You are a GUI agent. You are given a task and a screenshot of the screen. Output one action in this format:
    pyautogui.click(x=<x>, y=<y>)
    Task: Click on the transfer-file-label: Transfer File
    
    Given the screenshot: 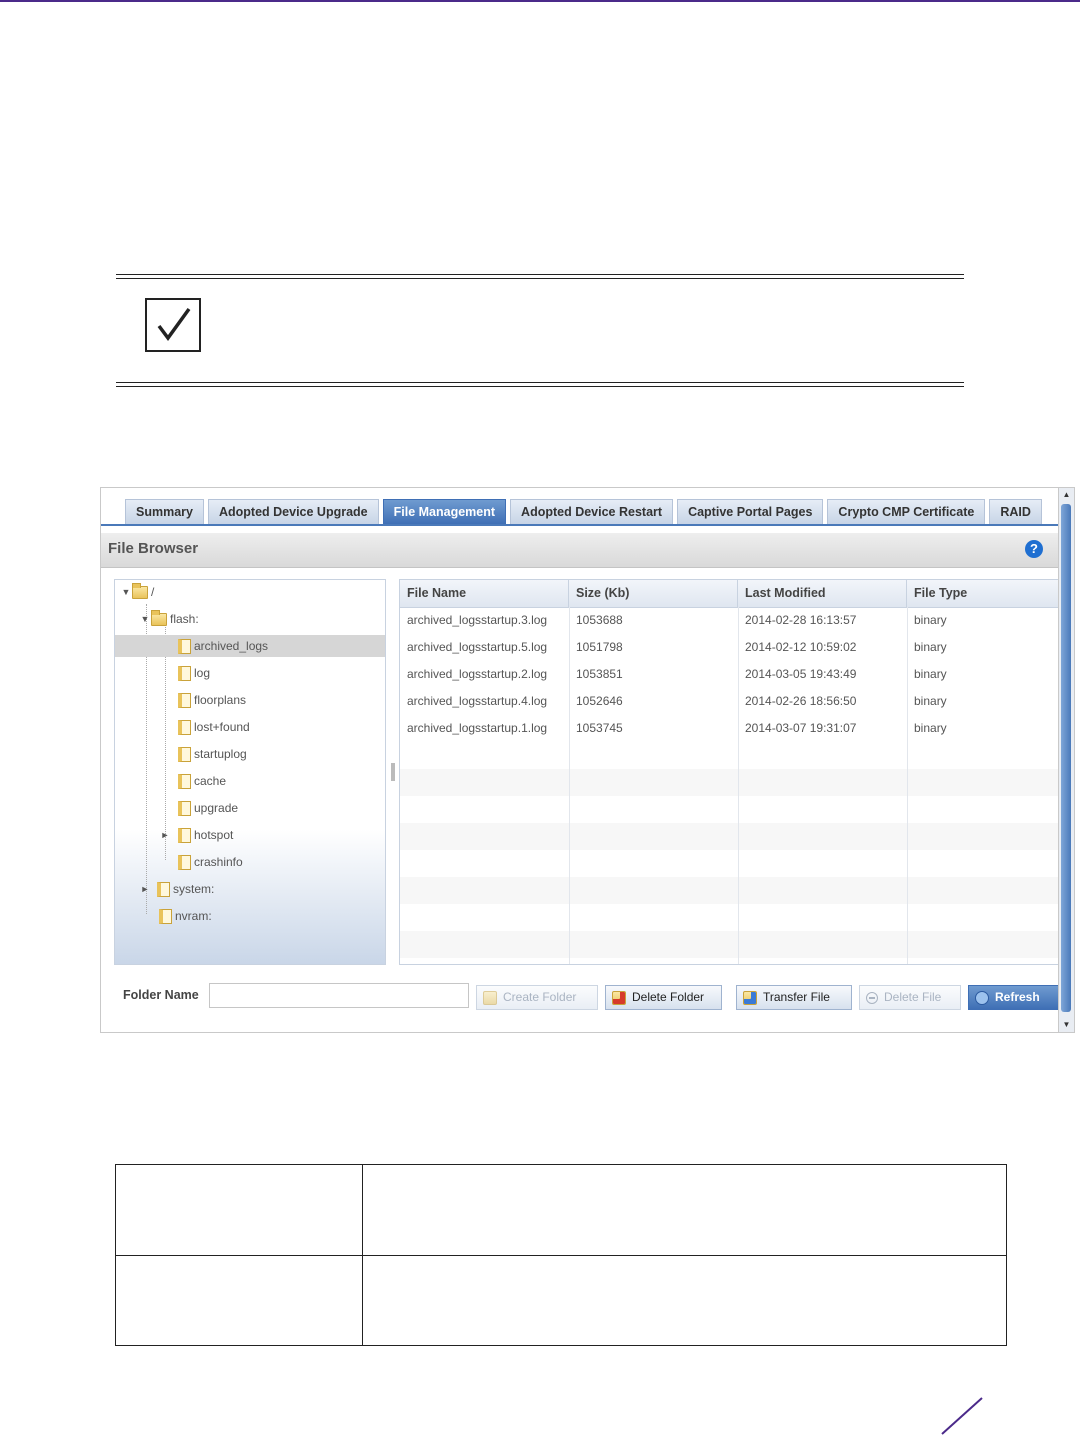 What is the action you would take?
    pyautogui.click(x=796, y=997)
    